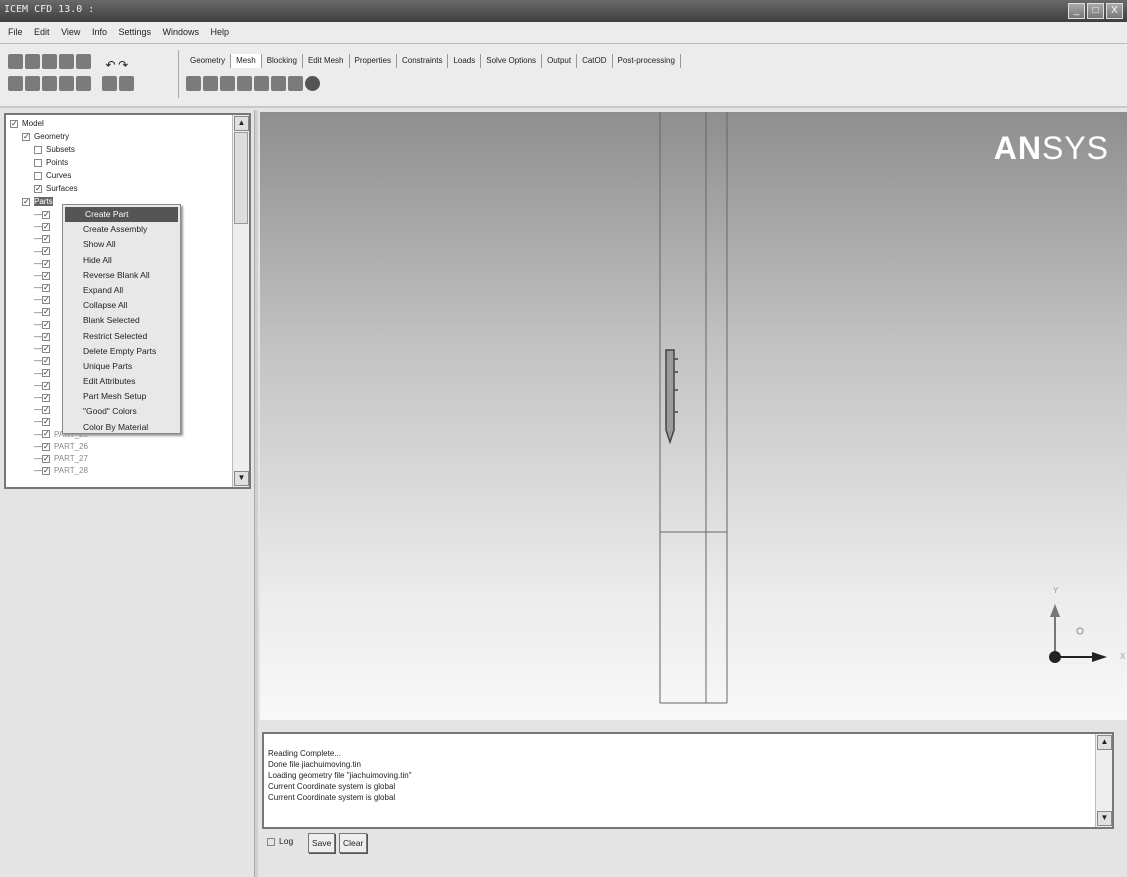 This screenshot has height=877, width=1127. I want to click on save-as-icon, so click(49, 61).